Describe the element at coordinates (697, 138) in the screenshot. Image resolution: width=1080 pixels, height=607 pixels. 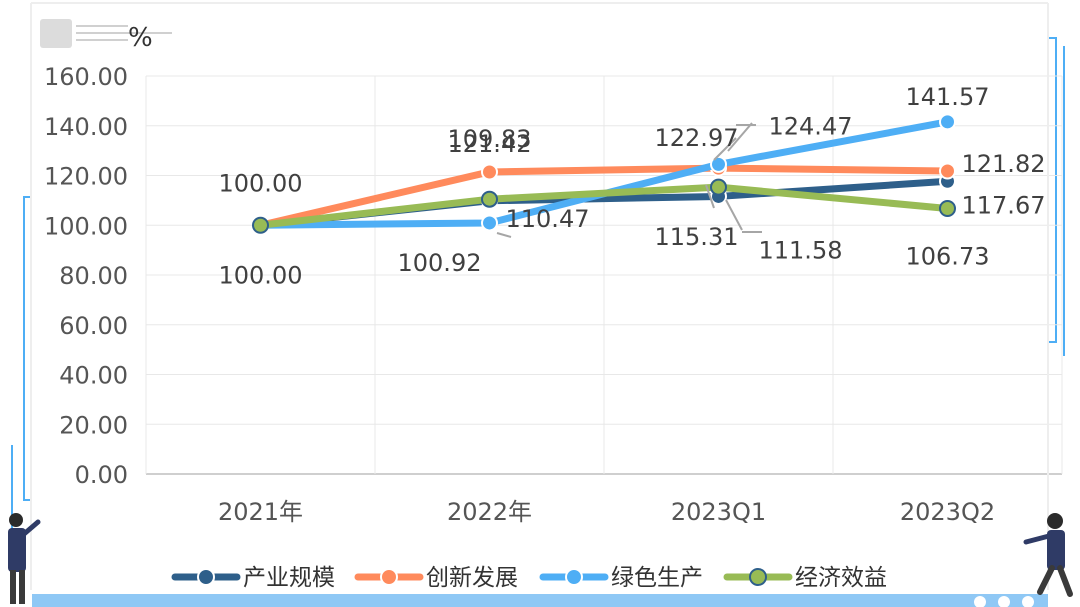
I see `data-label: 122.97` at that location.